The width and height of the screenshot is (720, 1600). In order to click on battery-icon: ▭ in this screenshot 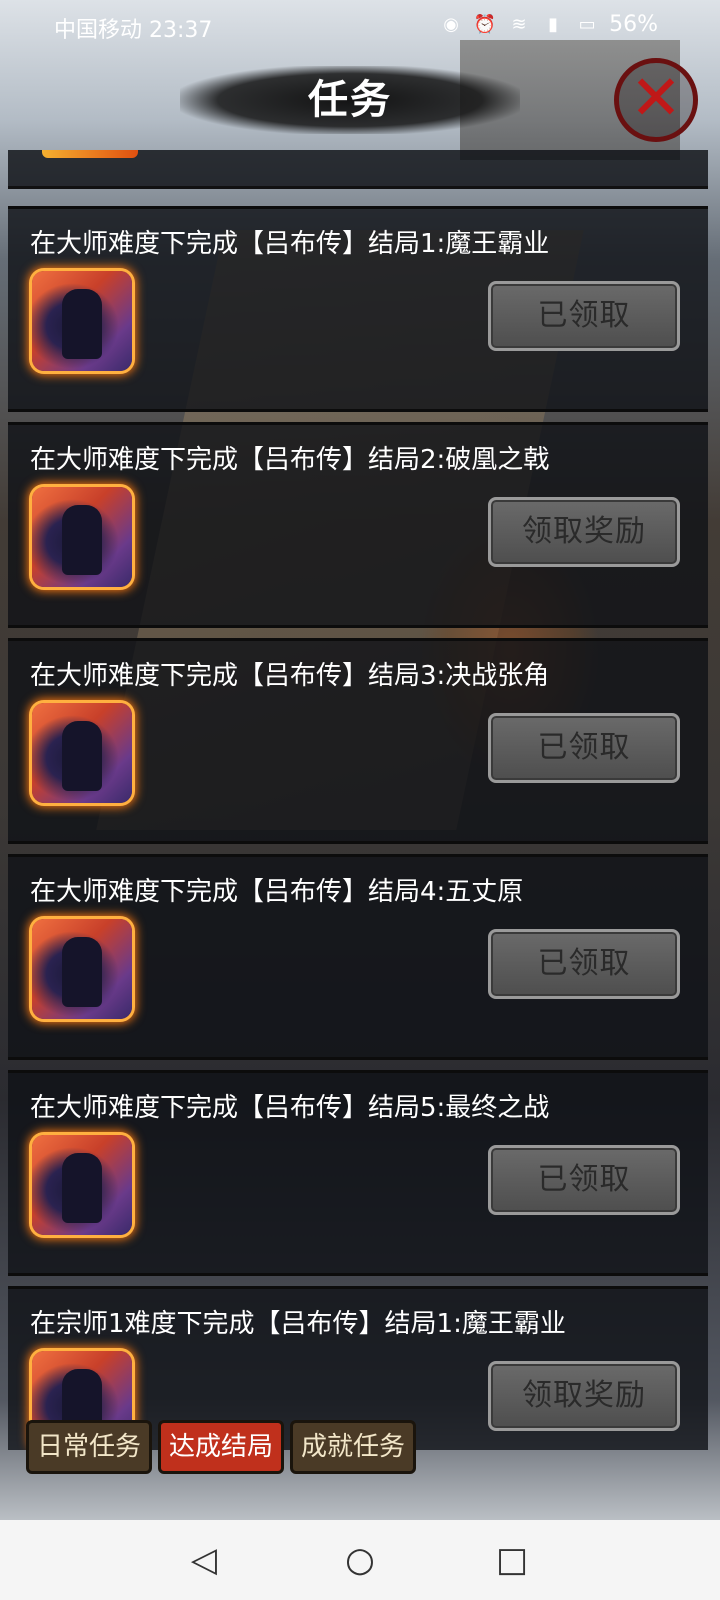, I will do `click(587, 24)`.